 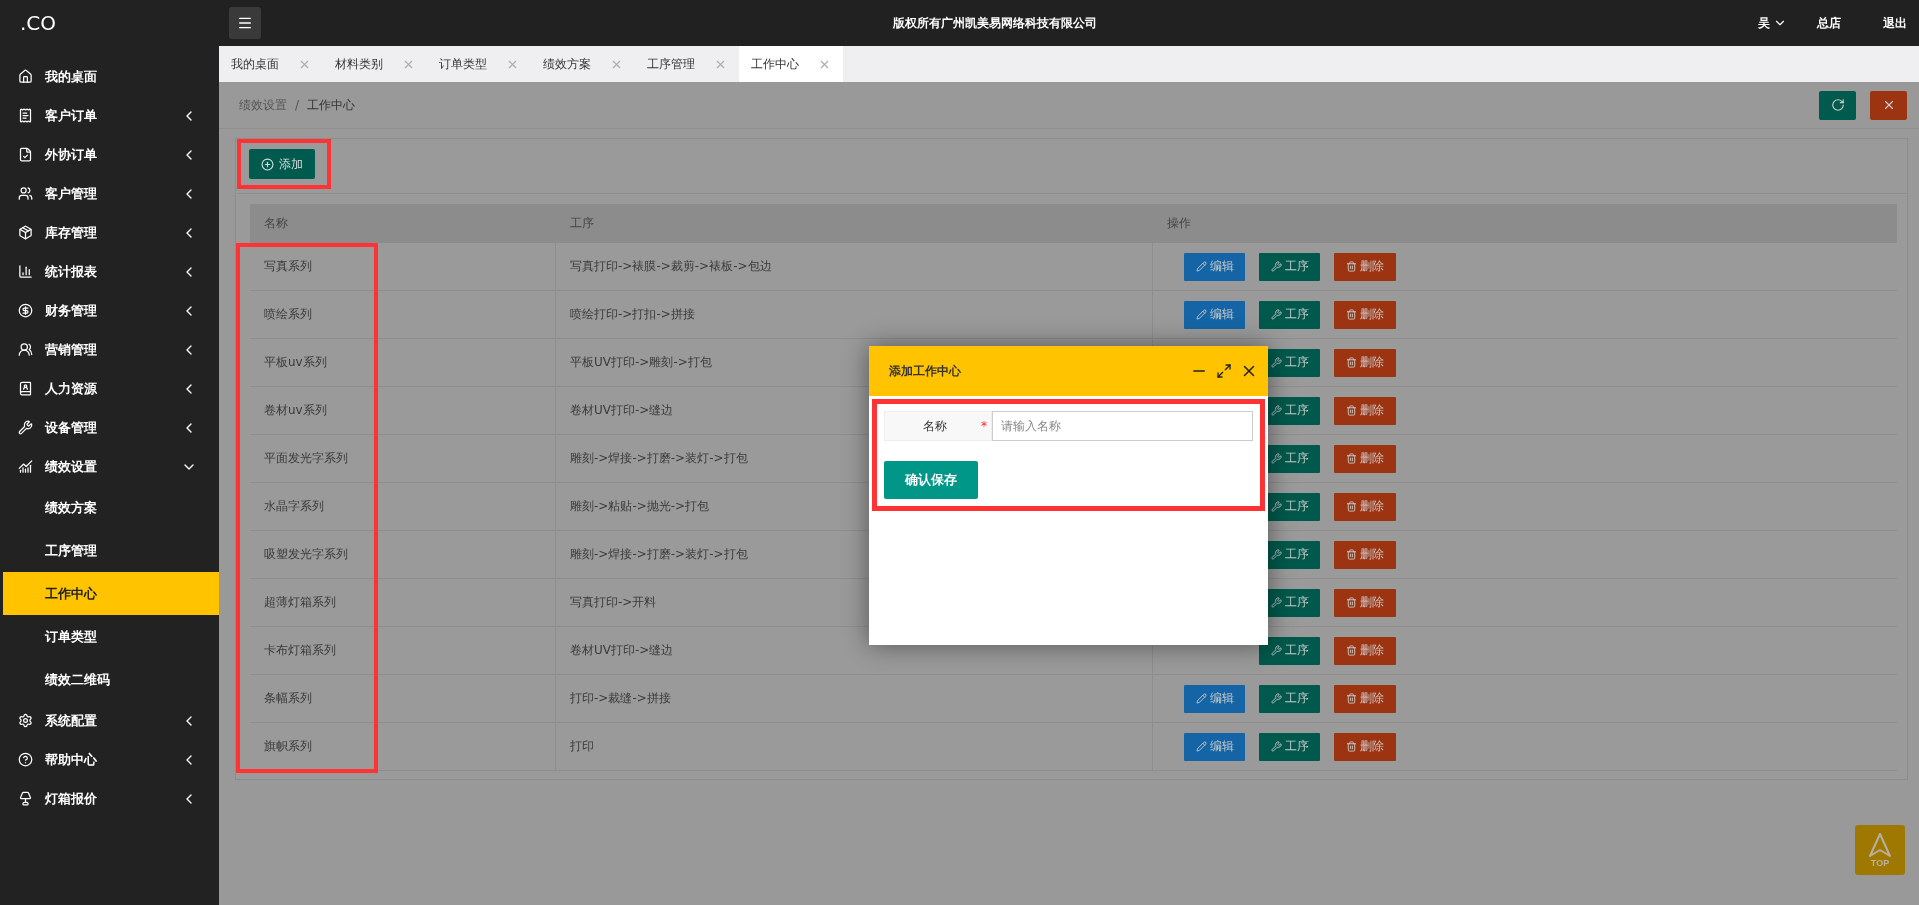 I want to click on maximize-icon, so click(x=1224, y=371).